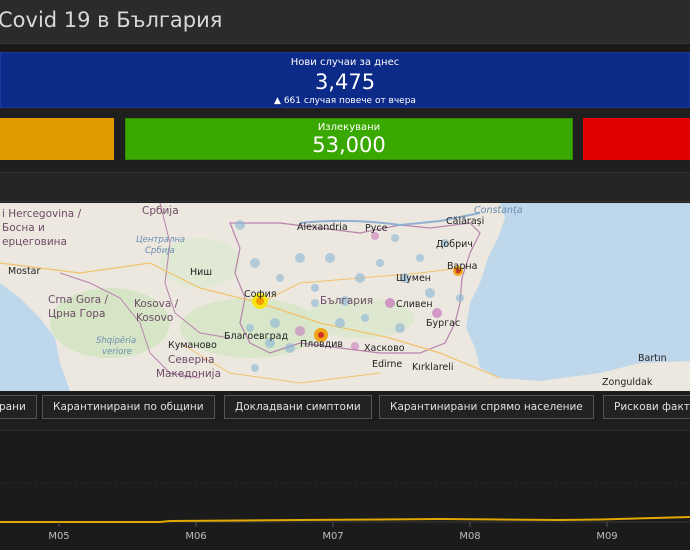 Image resolution: width=690 pixels, height=550 pixels. What do you see at coordinates (646, 407) in the screenshot?
I see `tab-risk-factors: Рискови факт` at bounding box center [646, 407].